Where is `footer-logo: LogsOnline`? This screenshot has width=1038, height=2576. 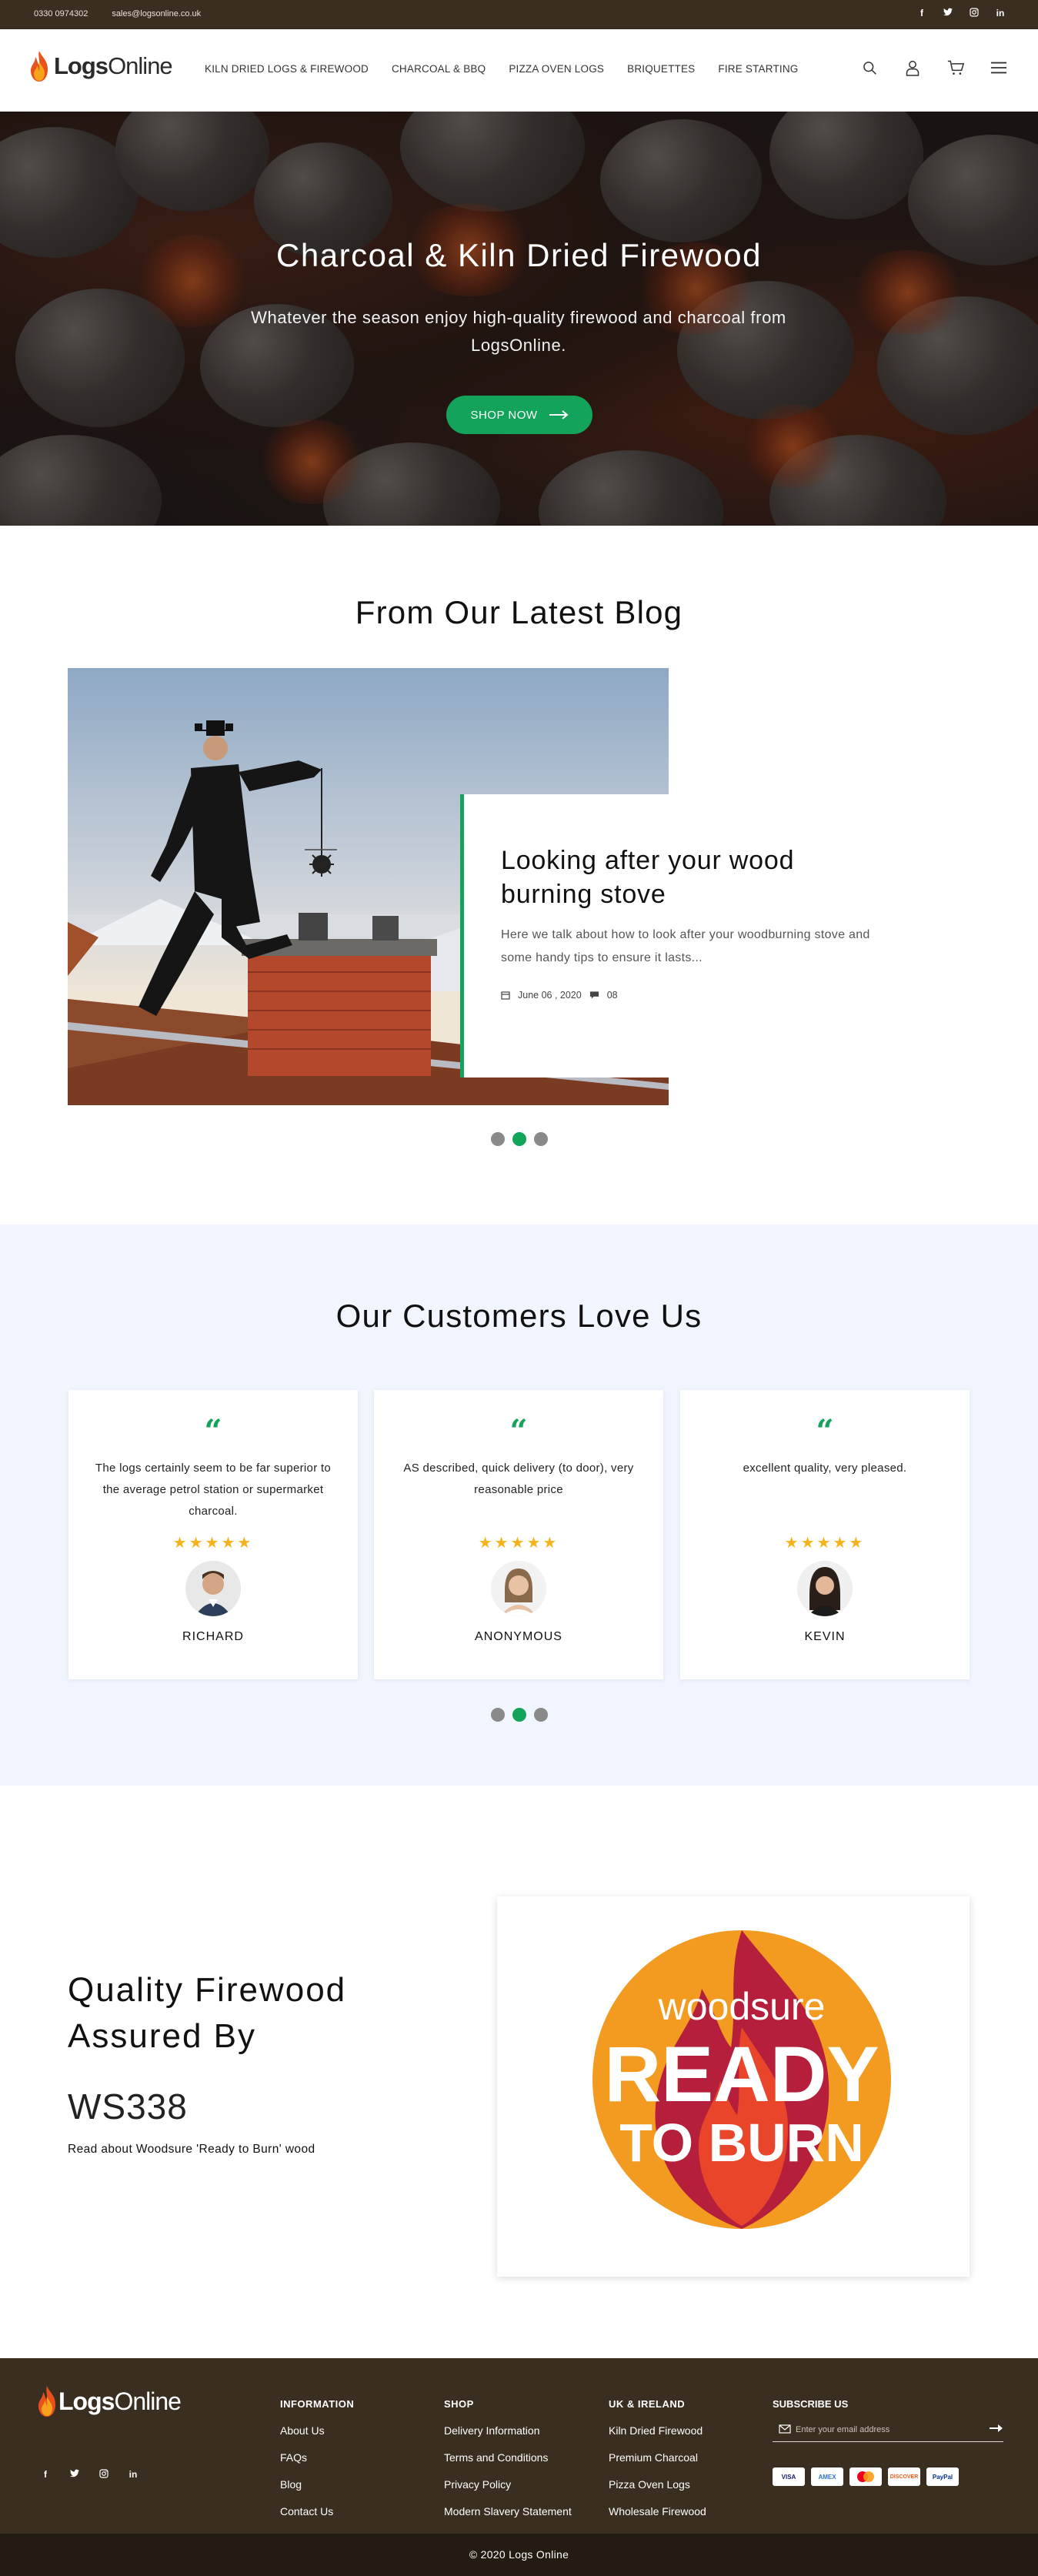 footer-logo: LogsOnline is located at coordinates (108, 2401).